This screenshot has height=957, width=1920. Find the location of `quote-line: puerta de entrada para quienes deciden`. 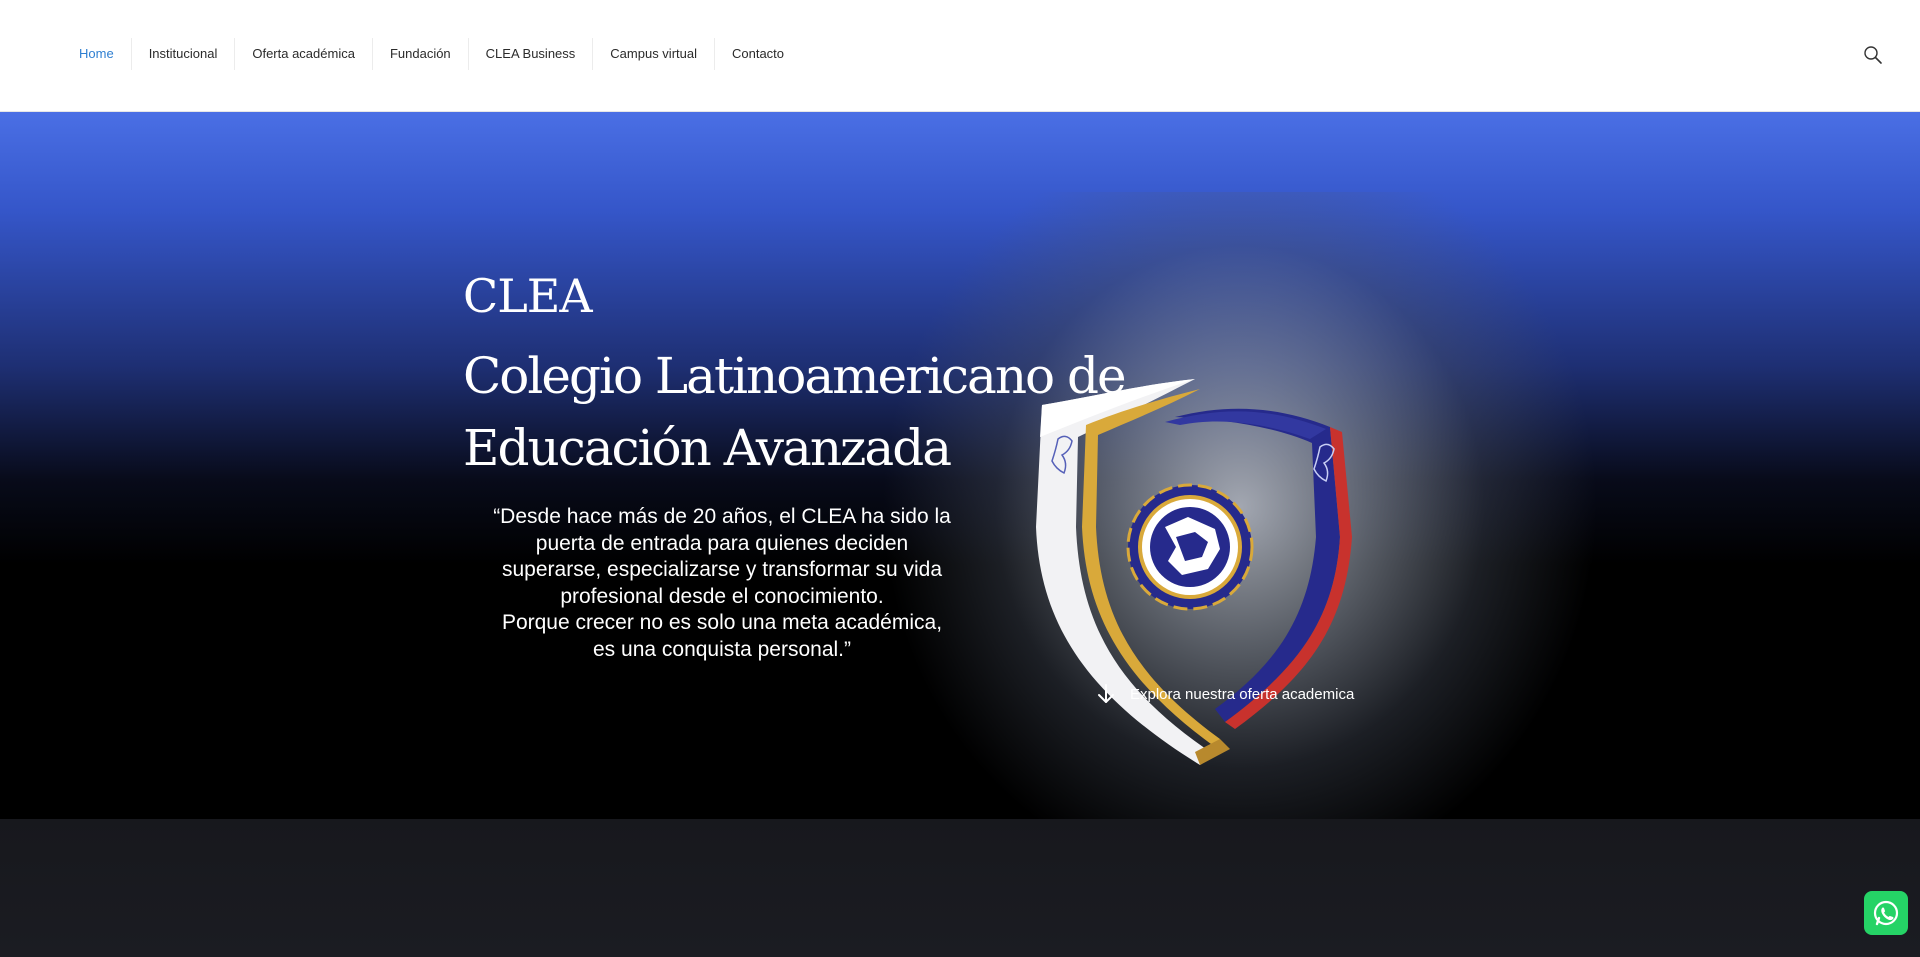

quote-line: puerta de entrada para quienes deciden is located at coordinates (722, 543).